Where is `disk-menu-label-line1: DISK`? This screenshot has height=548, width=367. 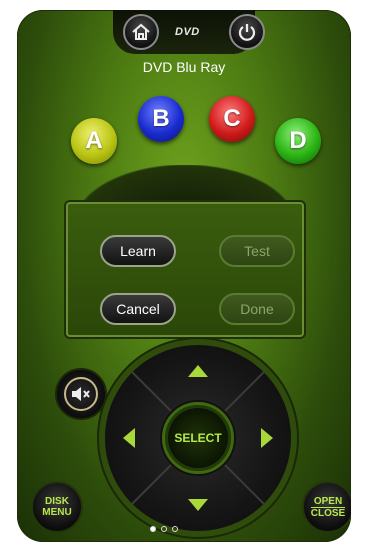
disk-menu-label-line1: DISK is located at coordinates (57, 501).